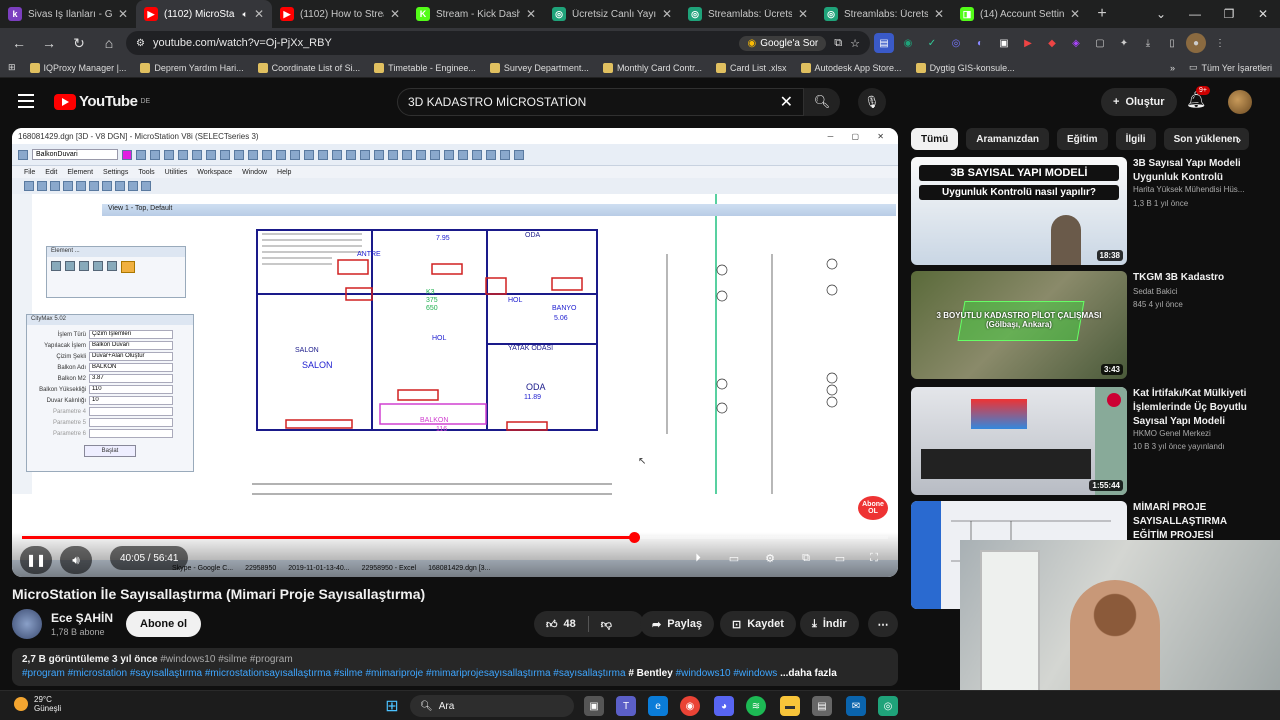 This screenshot has height=720, width=1280. Describe the element at coordinates (109, 43) in the screenshot. I see `home-icon: ⌂` at that location.